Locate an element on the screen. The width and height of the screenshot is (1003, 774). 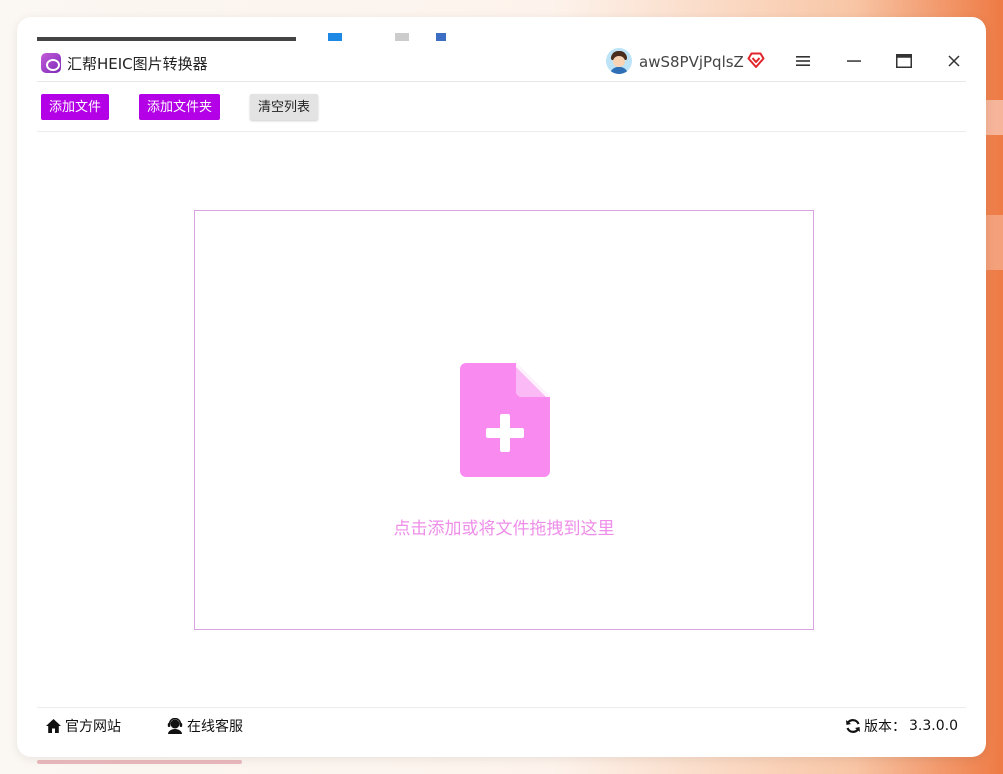
minimize-icon is located at coordinates (854, 61).